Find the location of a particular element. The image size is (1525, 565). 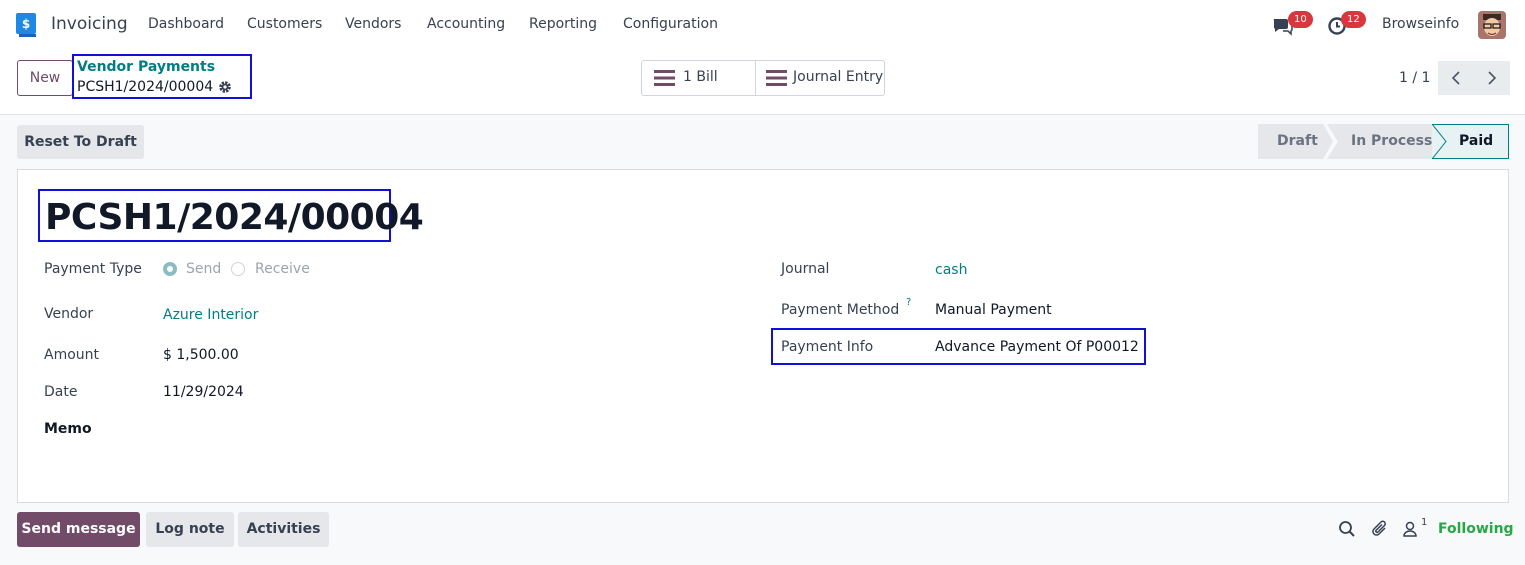

amount-label: Amount is located at coordinates (72, 355).